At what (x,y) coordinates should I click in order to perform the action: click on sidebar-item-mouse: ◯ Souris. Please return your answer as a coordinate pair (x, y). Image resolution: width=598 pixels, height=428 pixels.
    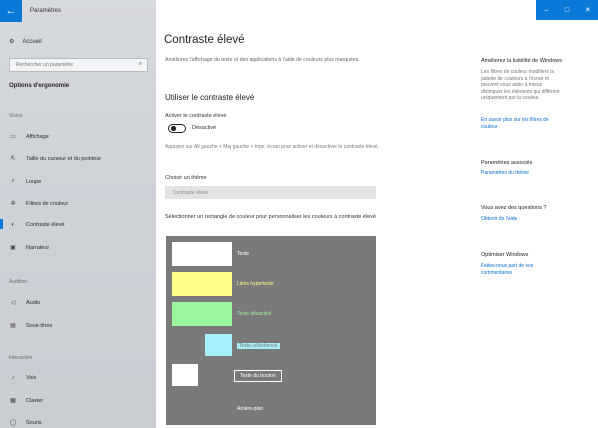
    Looking at the image, I should click on (25, 423).